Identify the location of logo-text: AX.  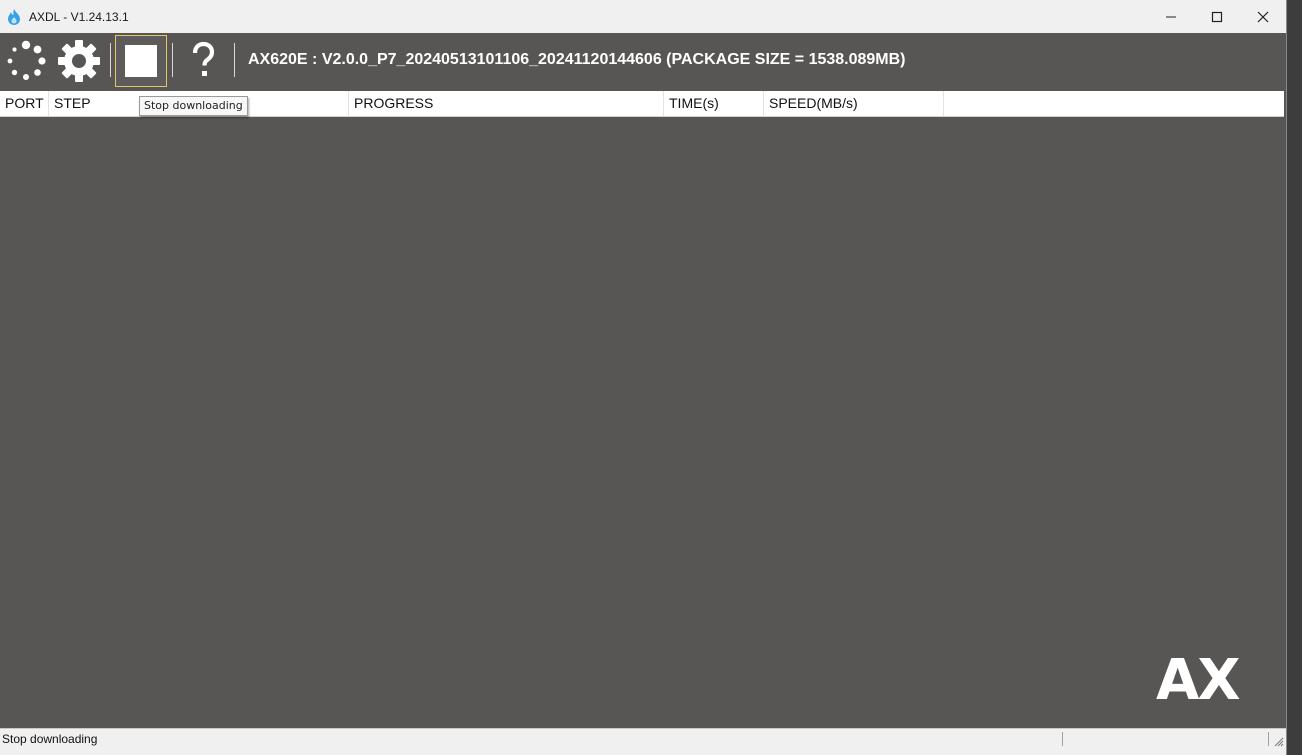
(1198, 677).